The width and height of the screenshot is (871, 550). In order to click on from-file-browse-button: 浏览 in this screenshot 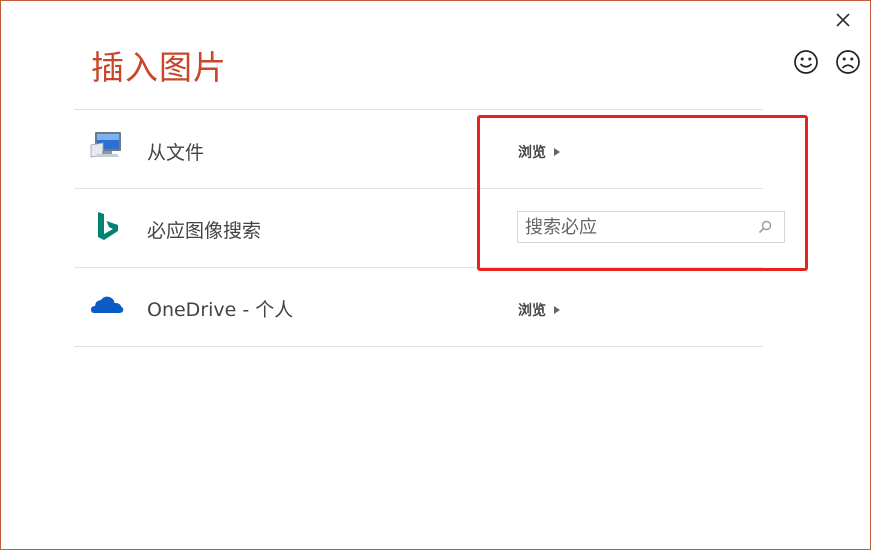, I will do `click(539, 152)`.